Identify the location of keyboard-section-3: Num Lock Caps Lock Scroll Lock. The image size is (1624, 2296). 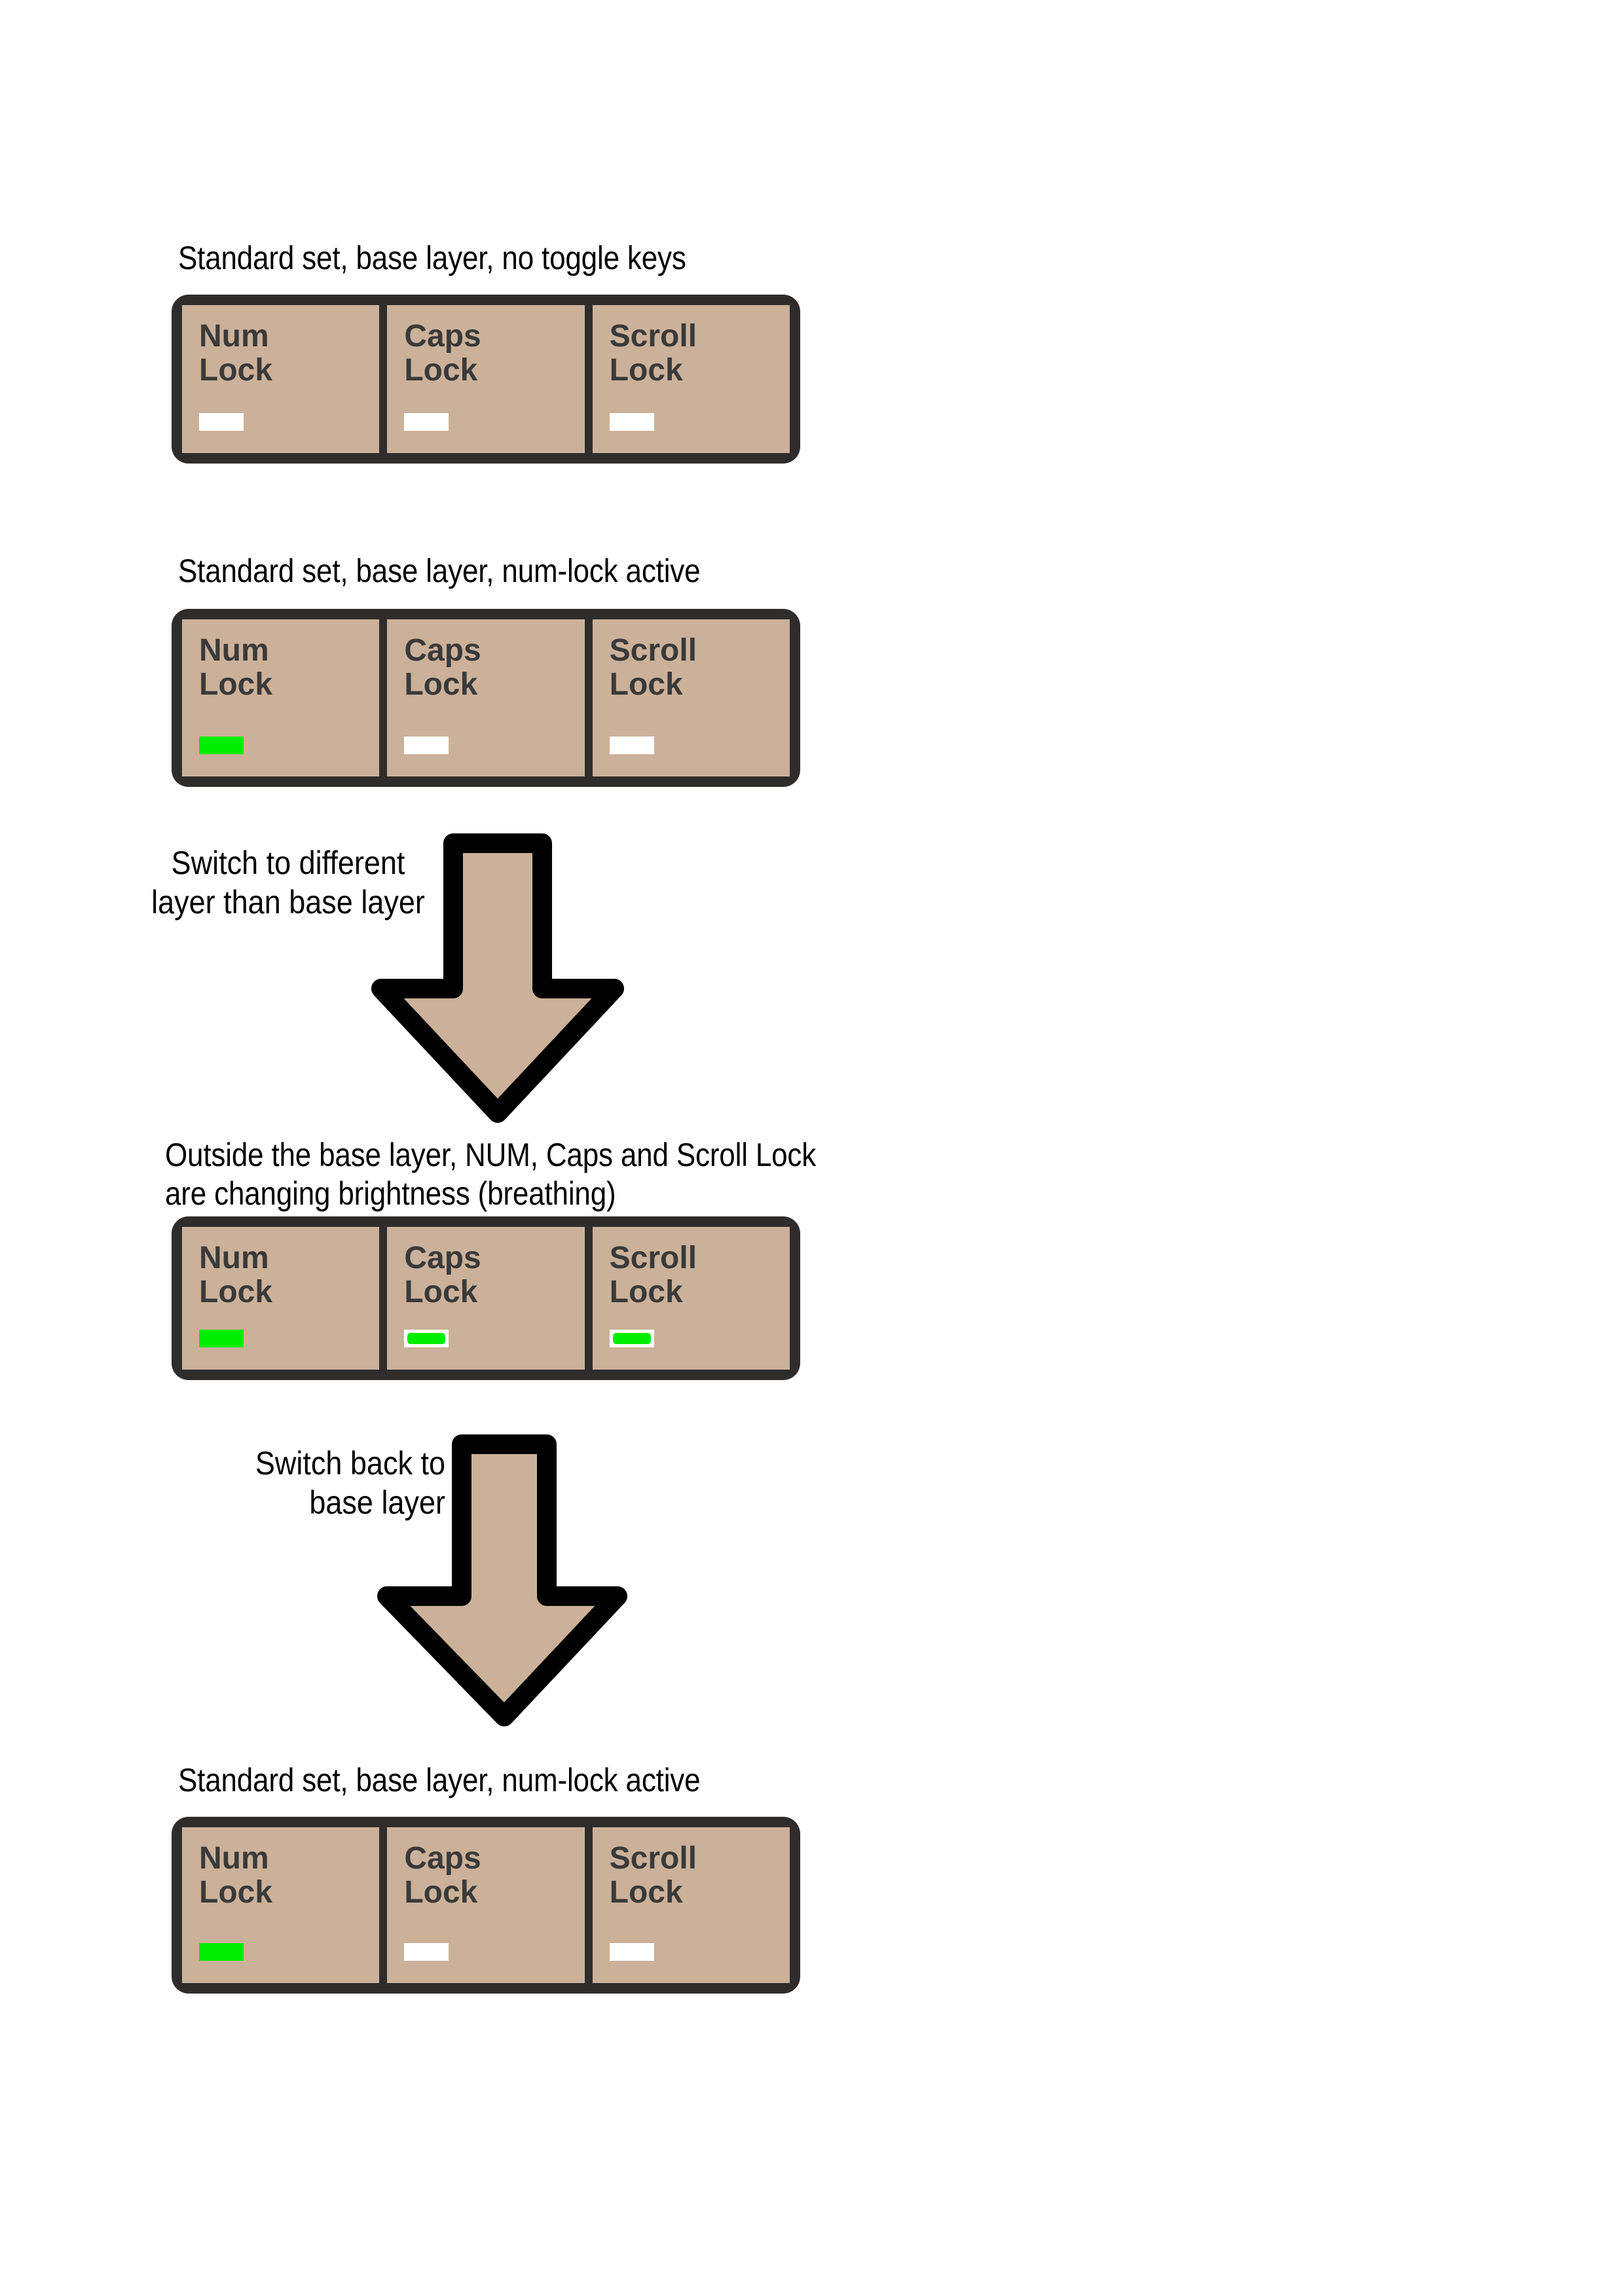
(486, 1298).